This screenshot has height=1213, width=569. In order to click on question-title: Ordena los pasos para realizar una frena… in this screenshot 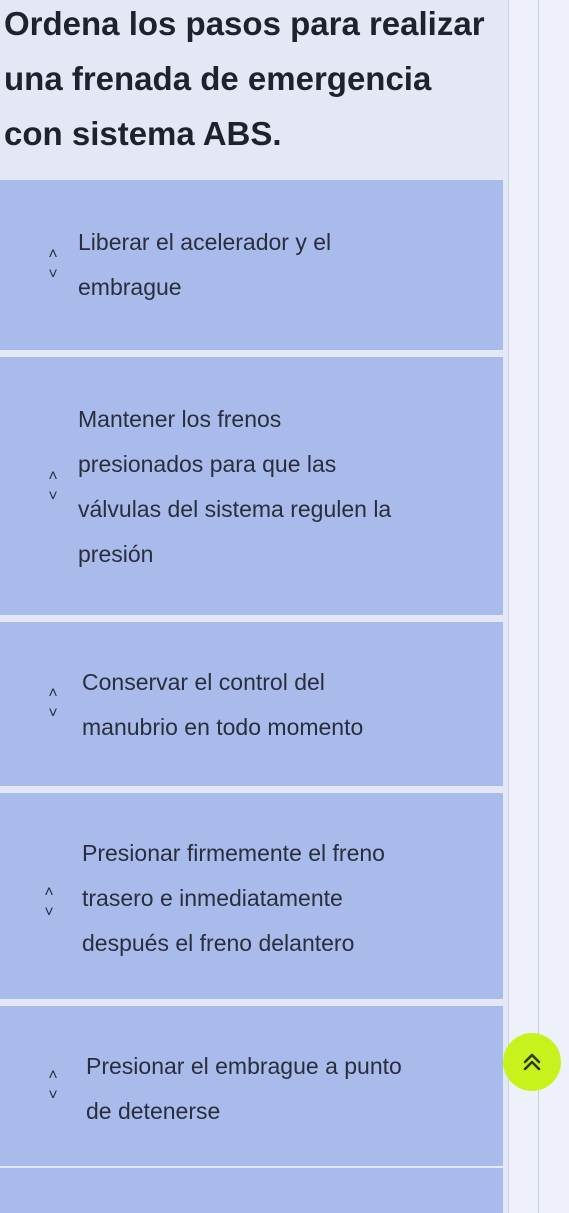, I will do `click(254, 80)`.